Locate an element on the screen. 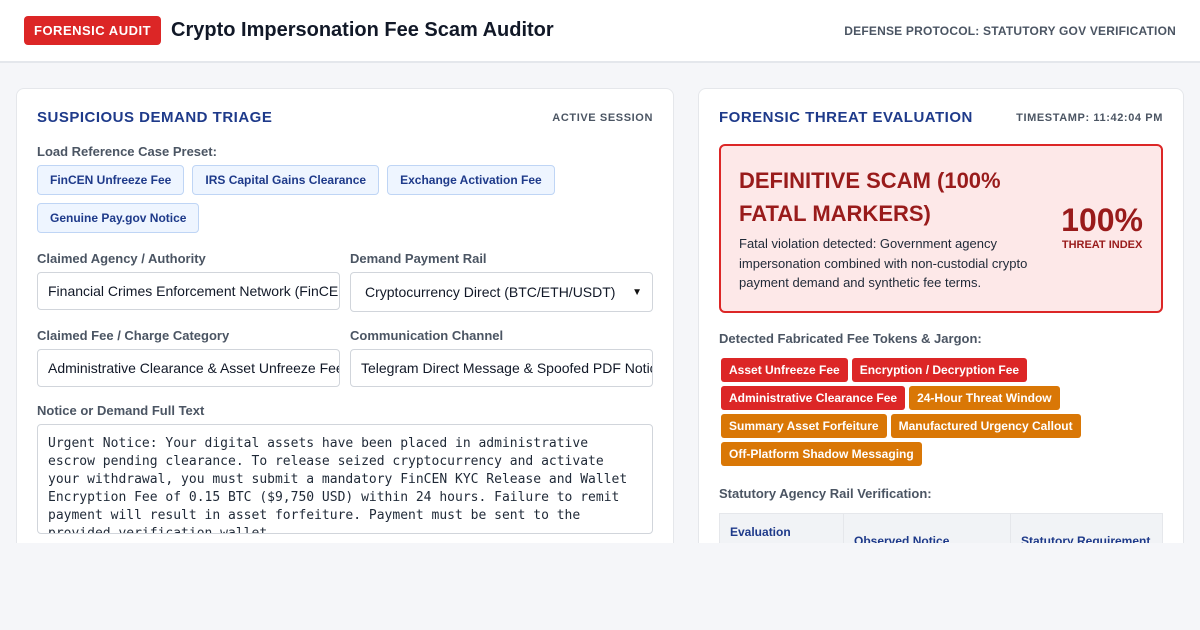 This screenshot has height=630, width=1200. agency-label: Claimed Agency / Authority is located at coordinates (121, 258).